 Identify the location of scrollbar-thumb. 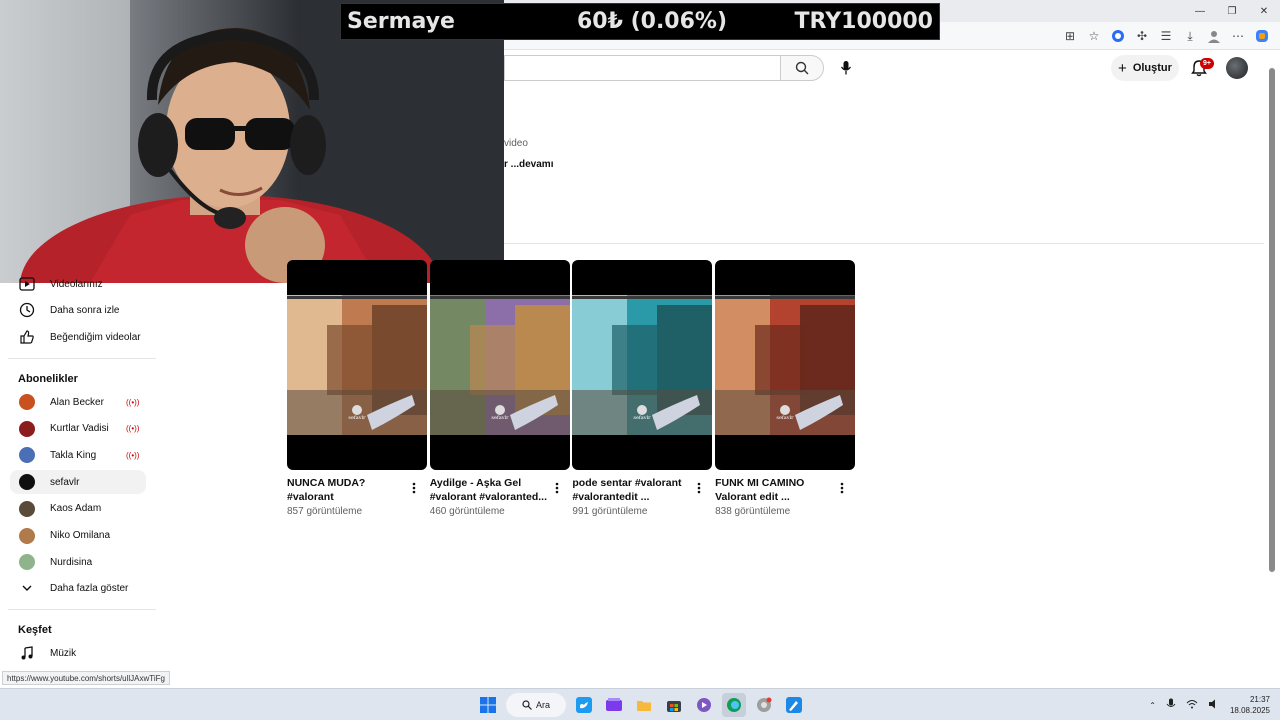
(1272, 320).